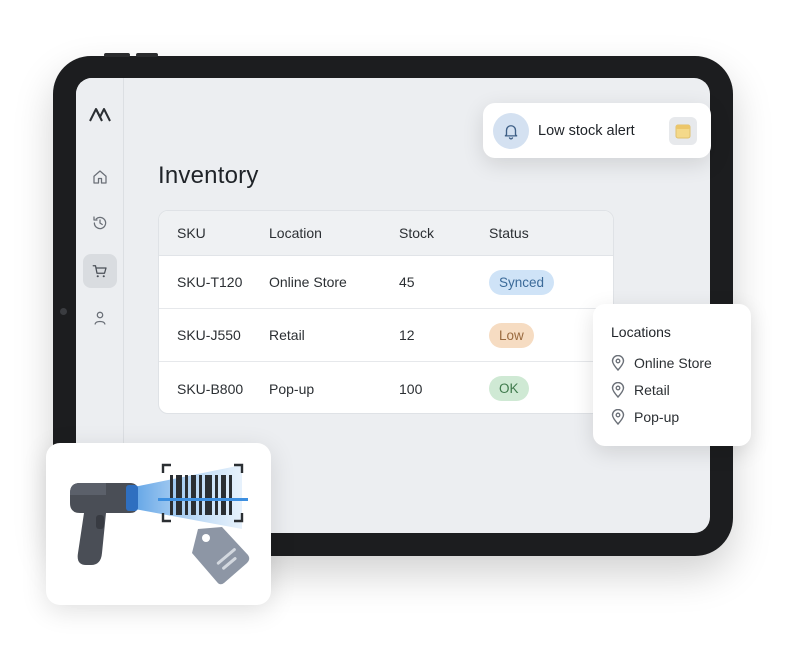 This screenshot has width=800, height=657. I want to click on bell-icon-wrapper, so click(511, 131).